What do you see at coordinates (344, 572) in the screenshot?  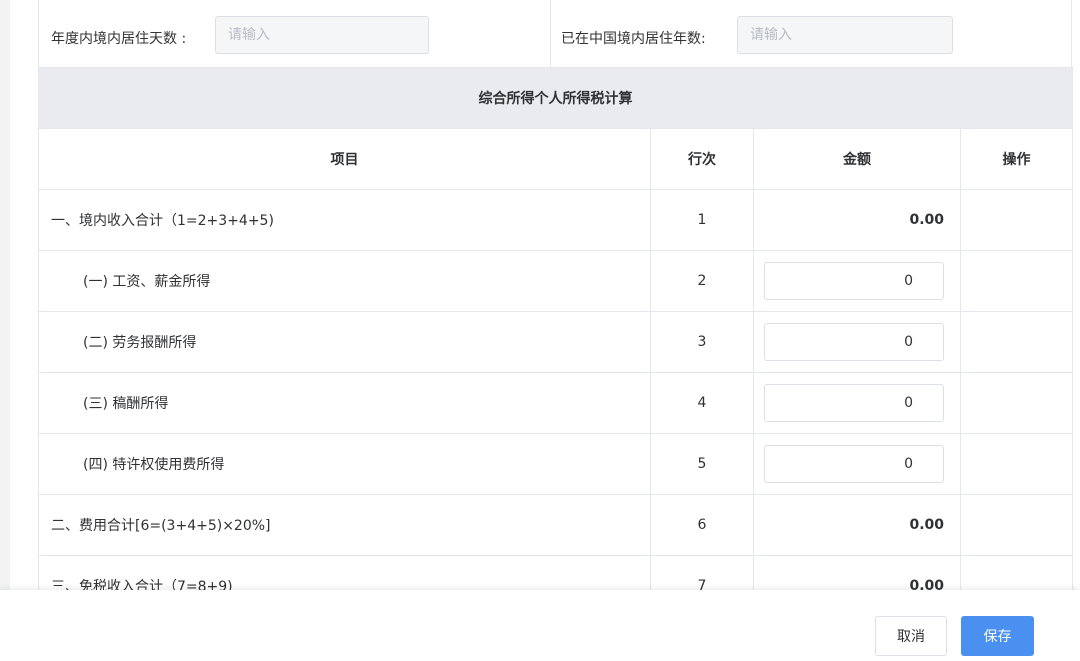 I see `row-item-label: 三、免税收入合计（7=8+9)` at bounding box center [344, 572].